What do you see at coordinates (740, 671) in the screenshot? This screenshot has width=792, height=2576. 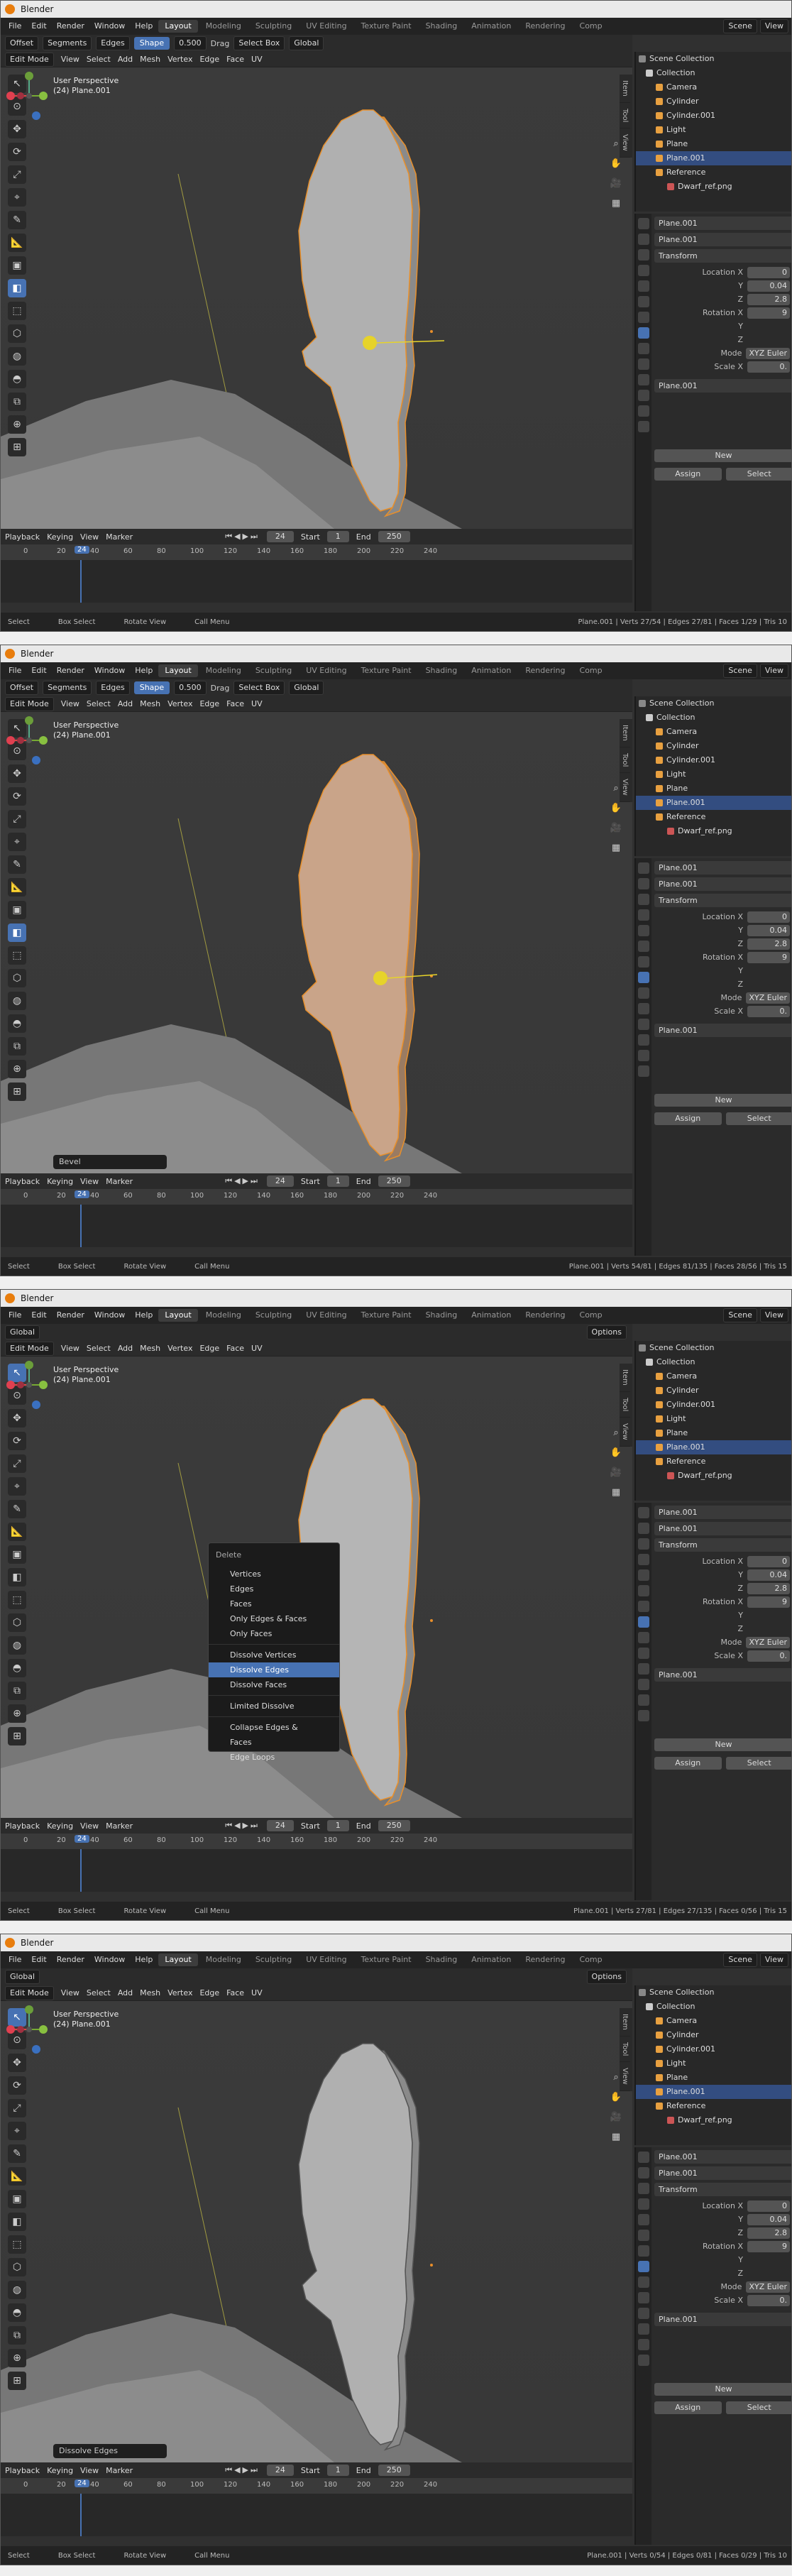 I see `scene-field: Scene` at bounding box center [740, 671].